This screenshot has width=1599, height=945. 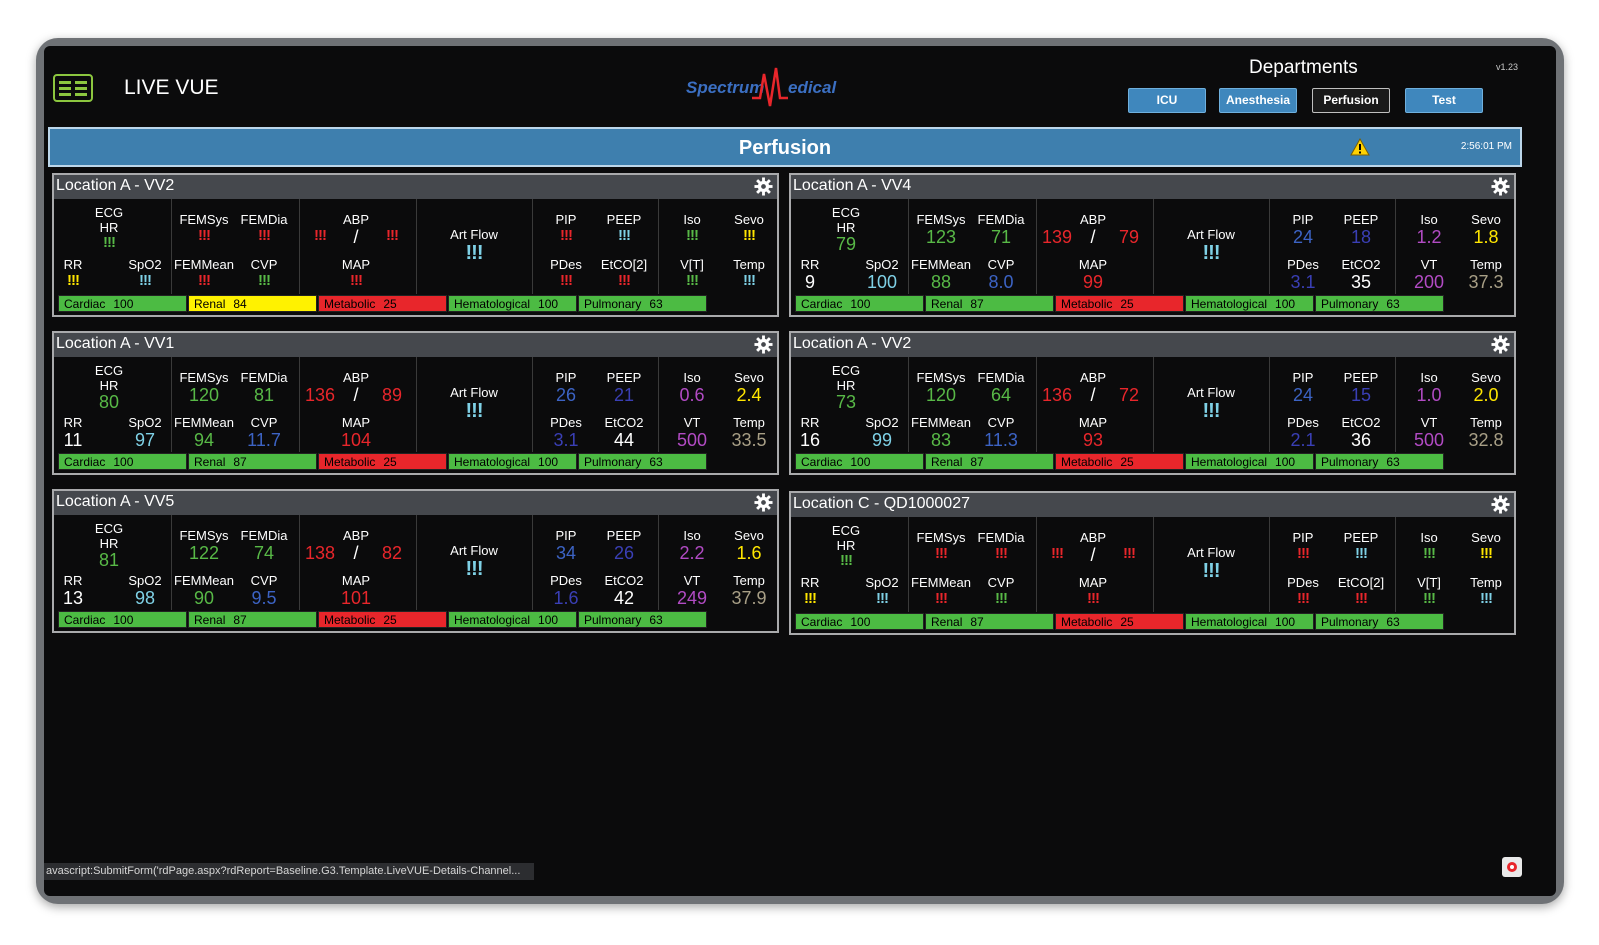 What do you see at coordinates (1001, 553) in the screenshot?
I see `femdia-value: !!!` at bounding box center [1001, 553].